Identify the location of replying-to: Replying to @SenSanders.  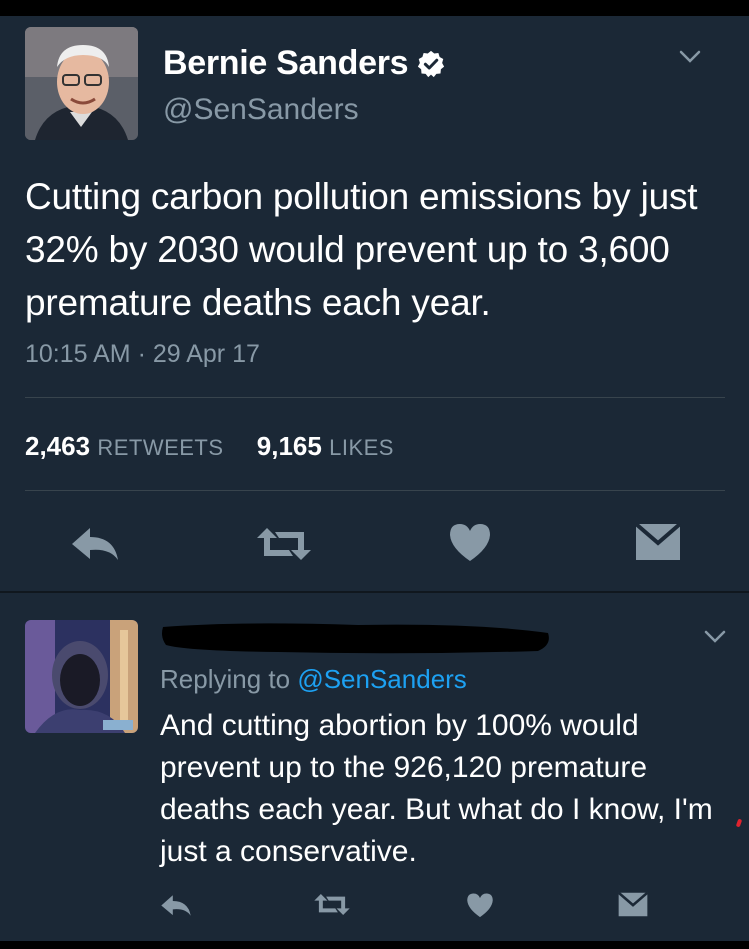
(313, 679).